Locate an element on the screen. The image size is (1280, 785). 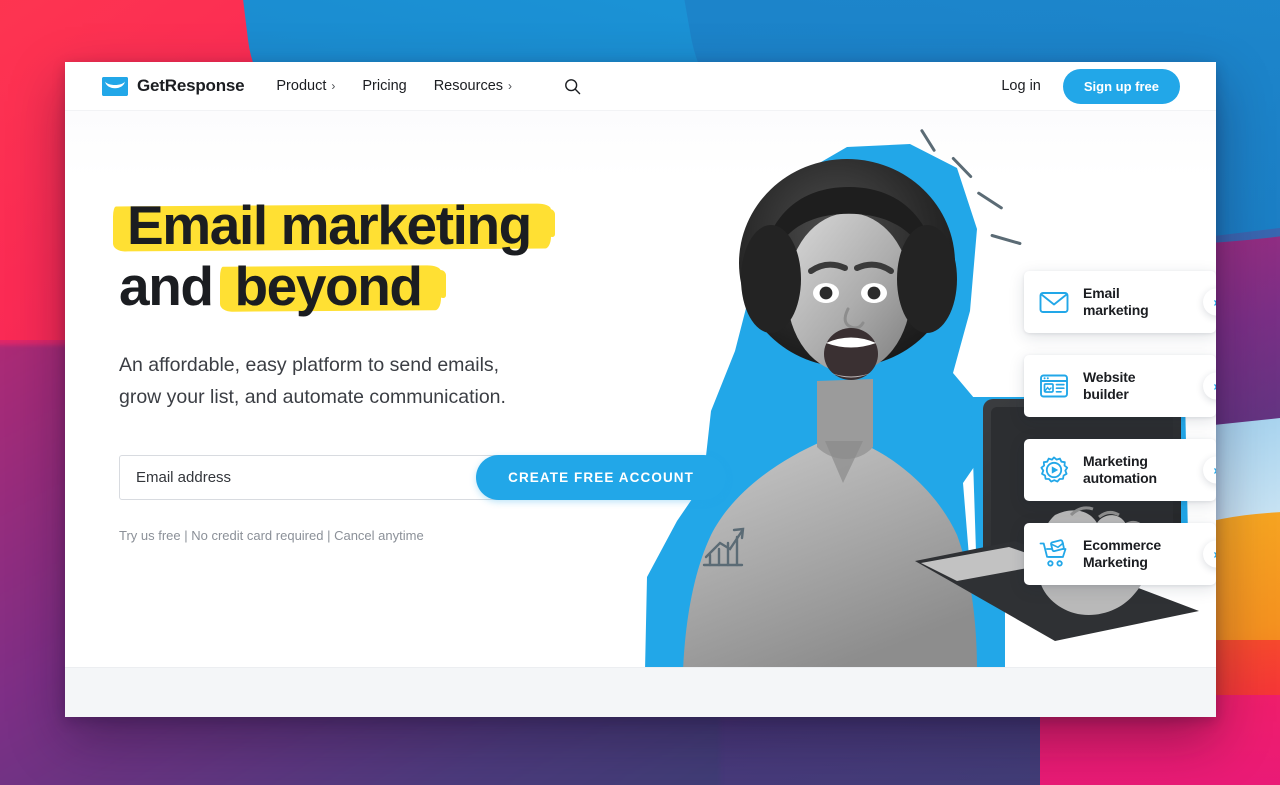
headline-highlight-1: Email marketing is located at coordinates (337, 225).